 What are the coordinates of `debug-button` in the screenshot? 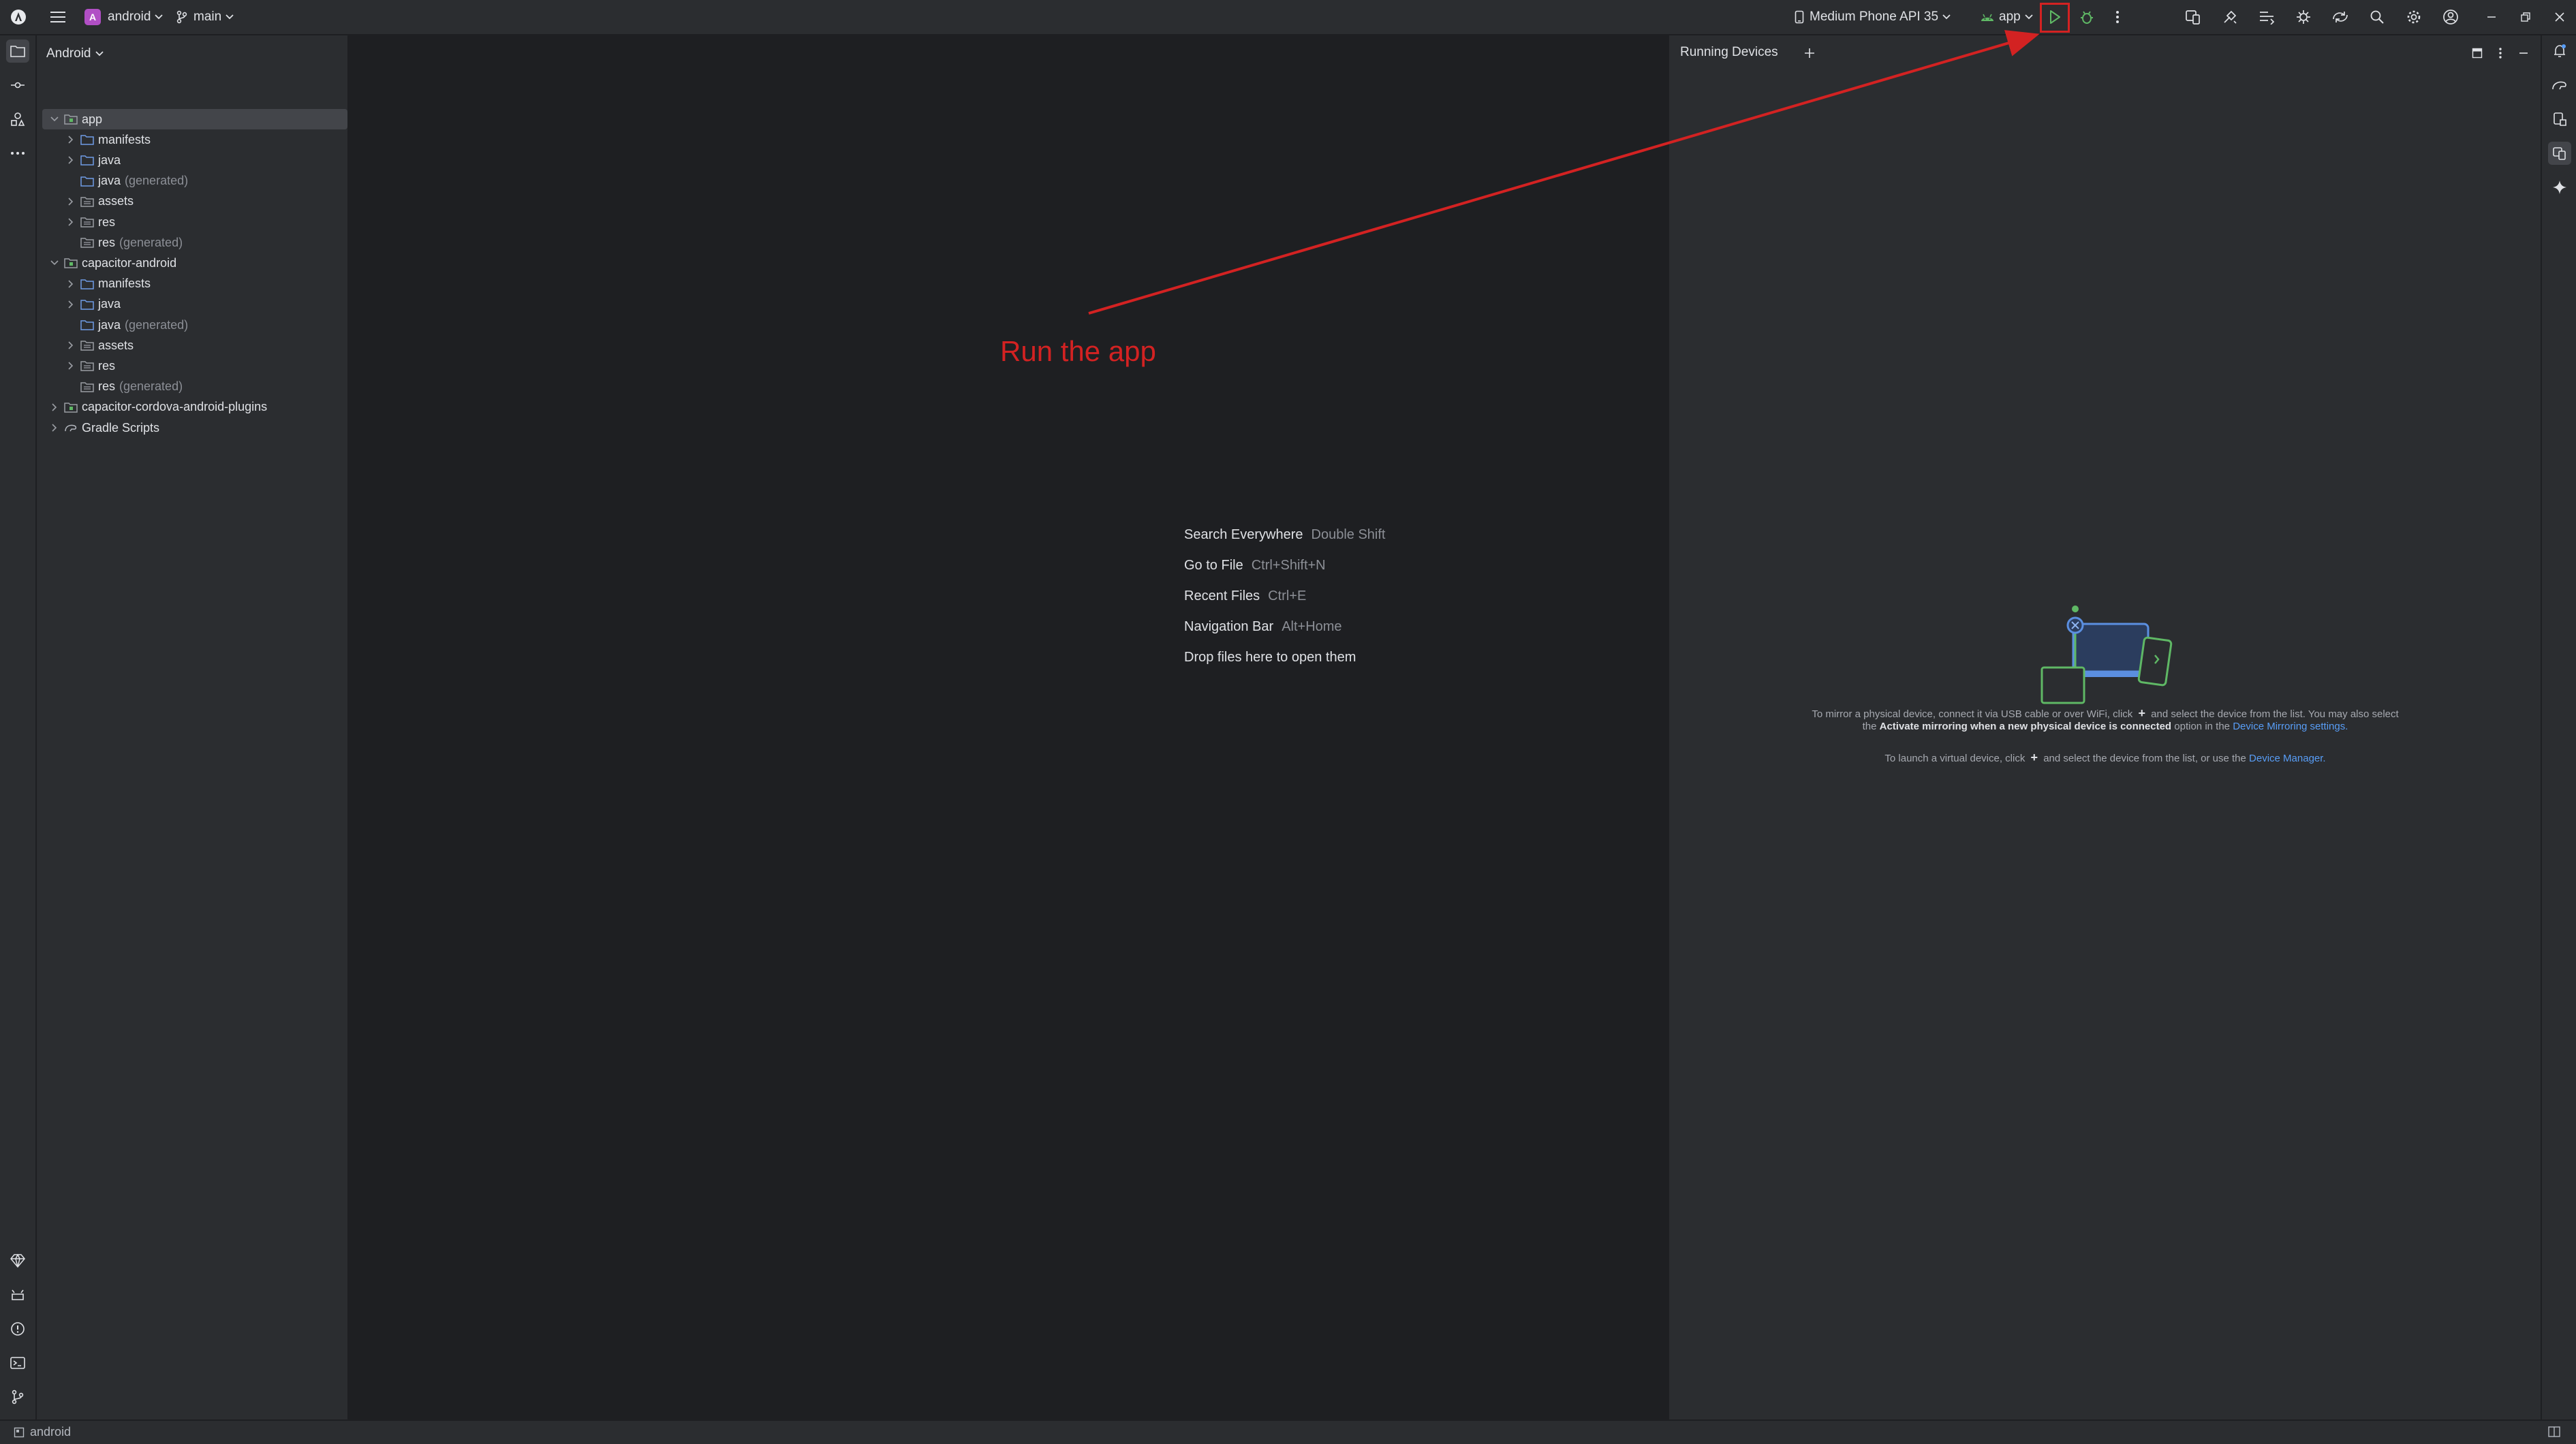 It's located at (2086, 17).